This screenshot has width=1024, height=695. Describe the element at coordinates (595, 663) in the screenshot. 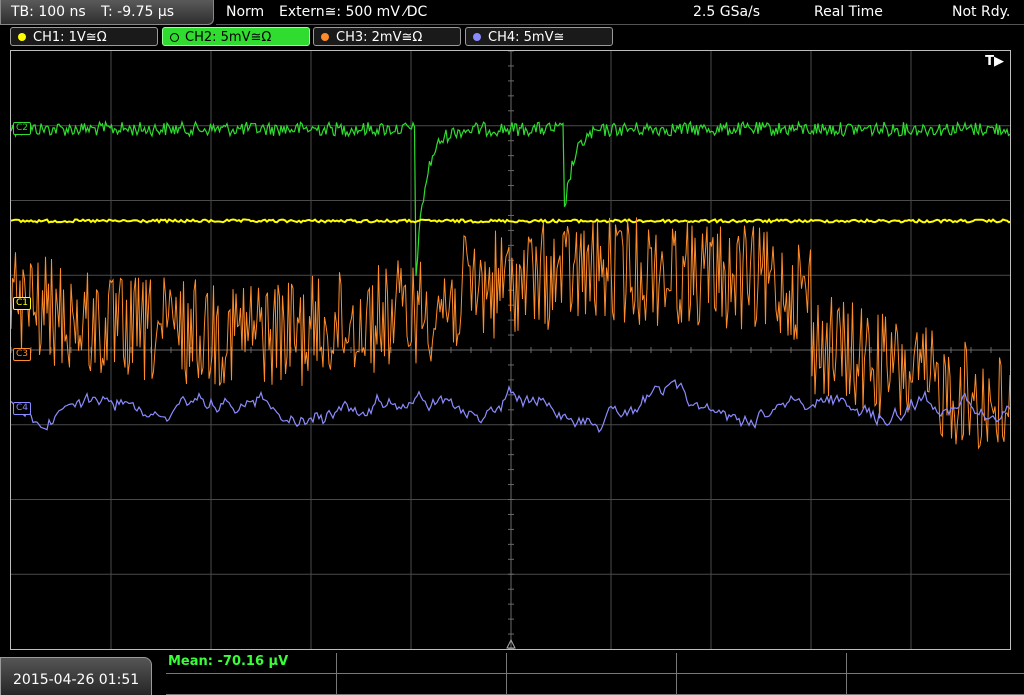

I see `measurement-row` at that location.